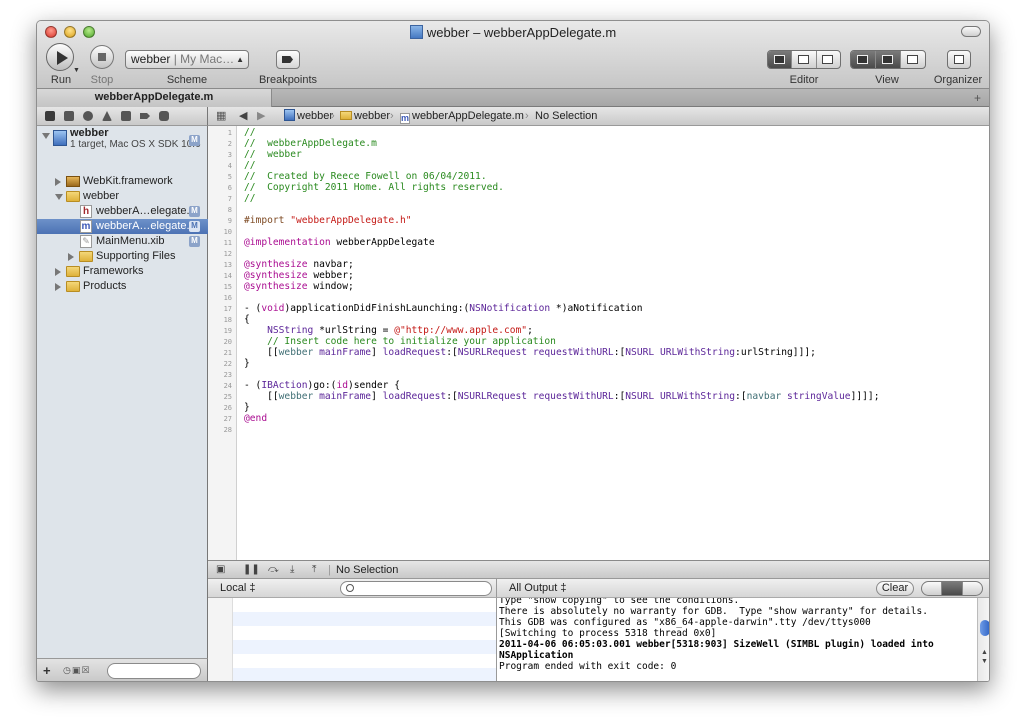 The image size is (1024, 727). I want to click on assistant-editor-button, so click(804, 59).